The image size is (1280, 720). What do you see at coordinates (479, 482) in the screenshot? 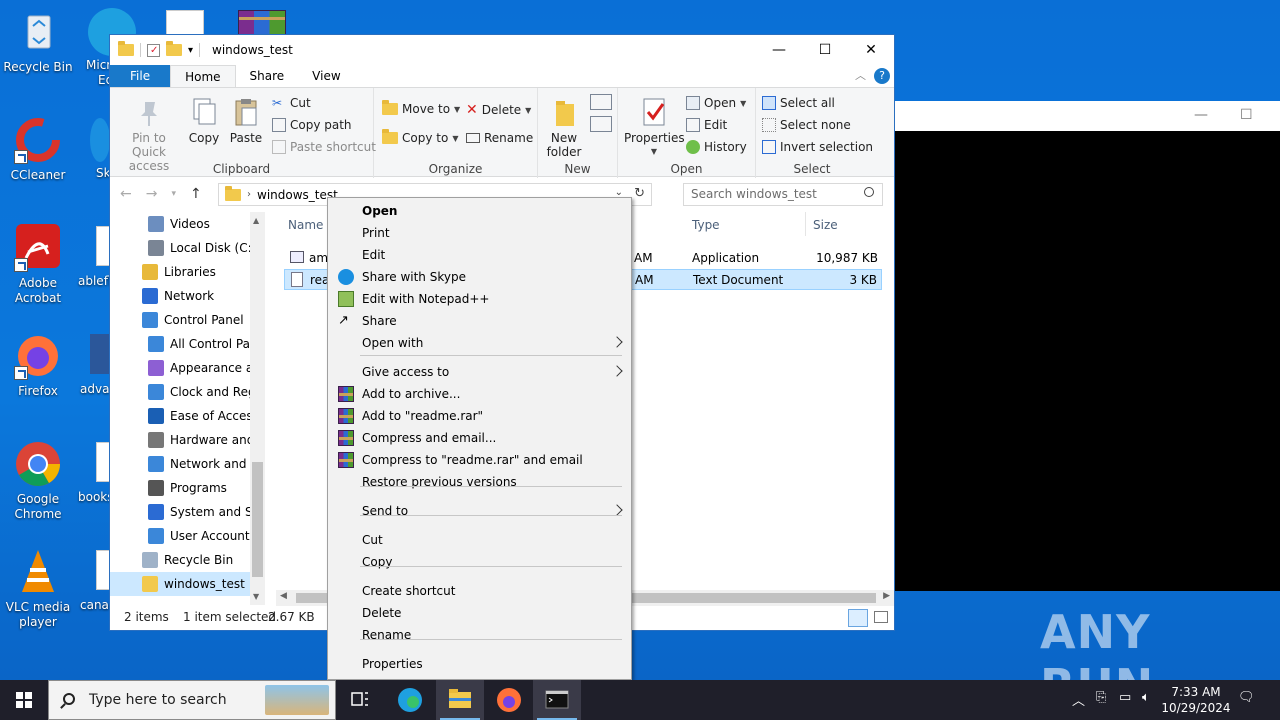
I see `context-menu-item: Restore previous versions` at bounding box center [479, 482].